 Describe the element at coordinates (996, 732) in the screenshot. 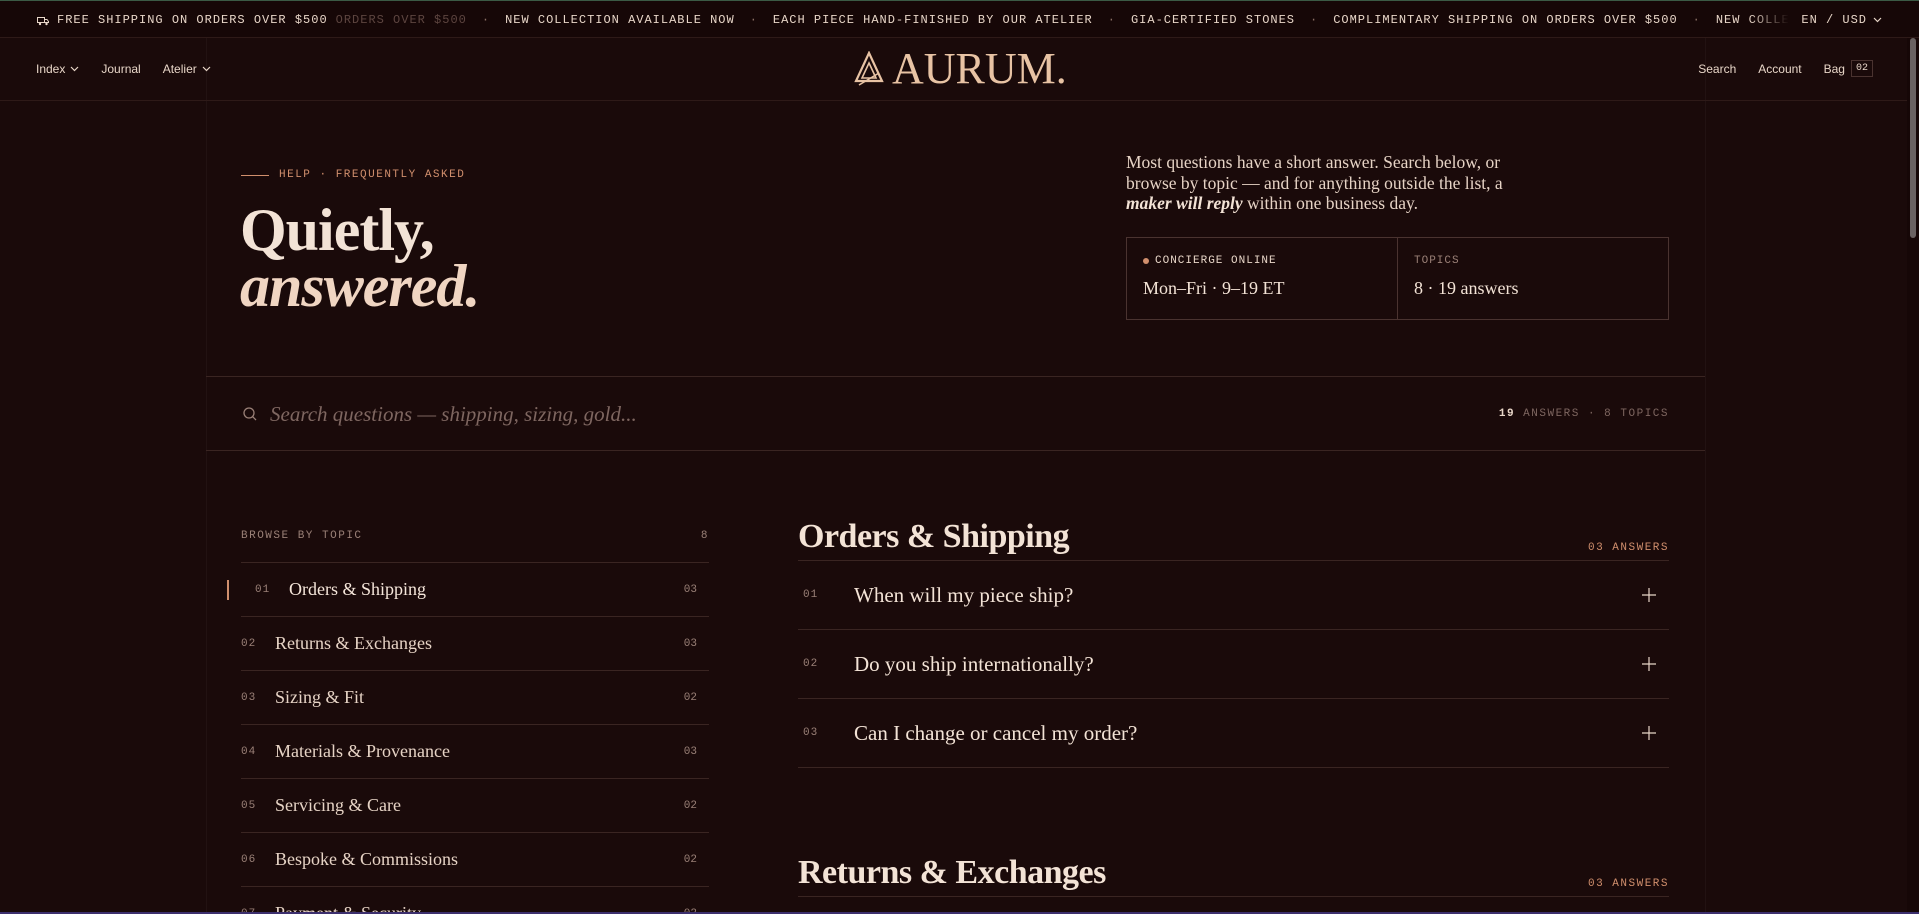

I see `faq-question-text: Can I change or cancel my order?` at that location.